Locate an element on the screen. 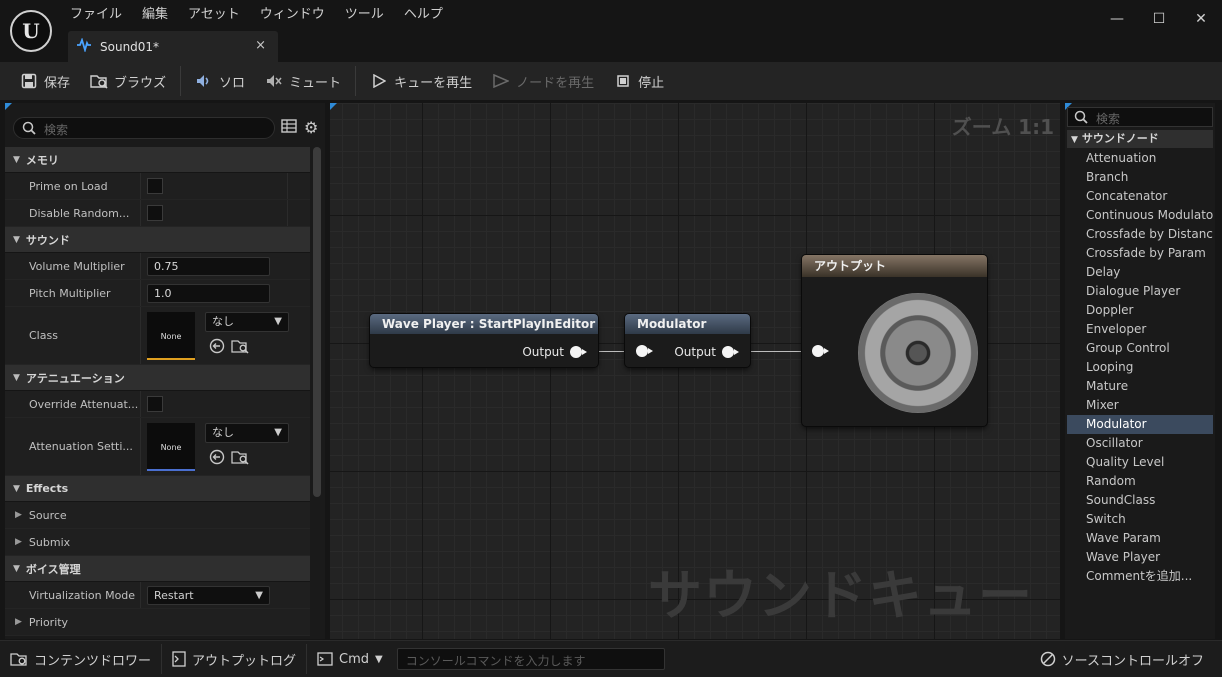 The width and height of the screenshot is (1222, 677). palette-item: Modulator is located at coordinates (1140, 424).